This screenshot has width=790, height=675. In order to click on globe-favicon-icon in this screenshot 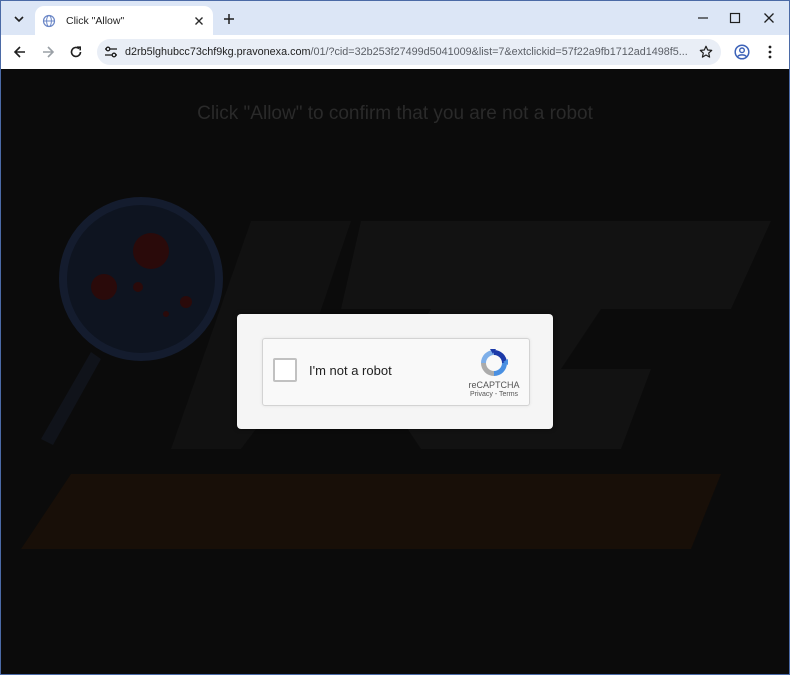, I will do `click(49, 21)`.